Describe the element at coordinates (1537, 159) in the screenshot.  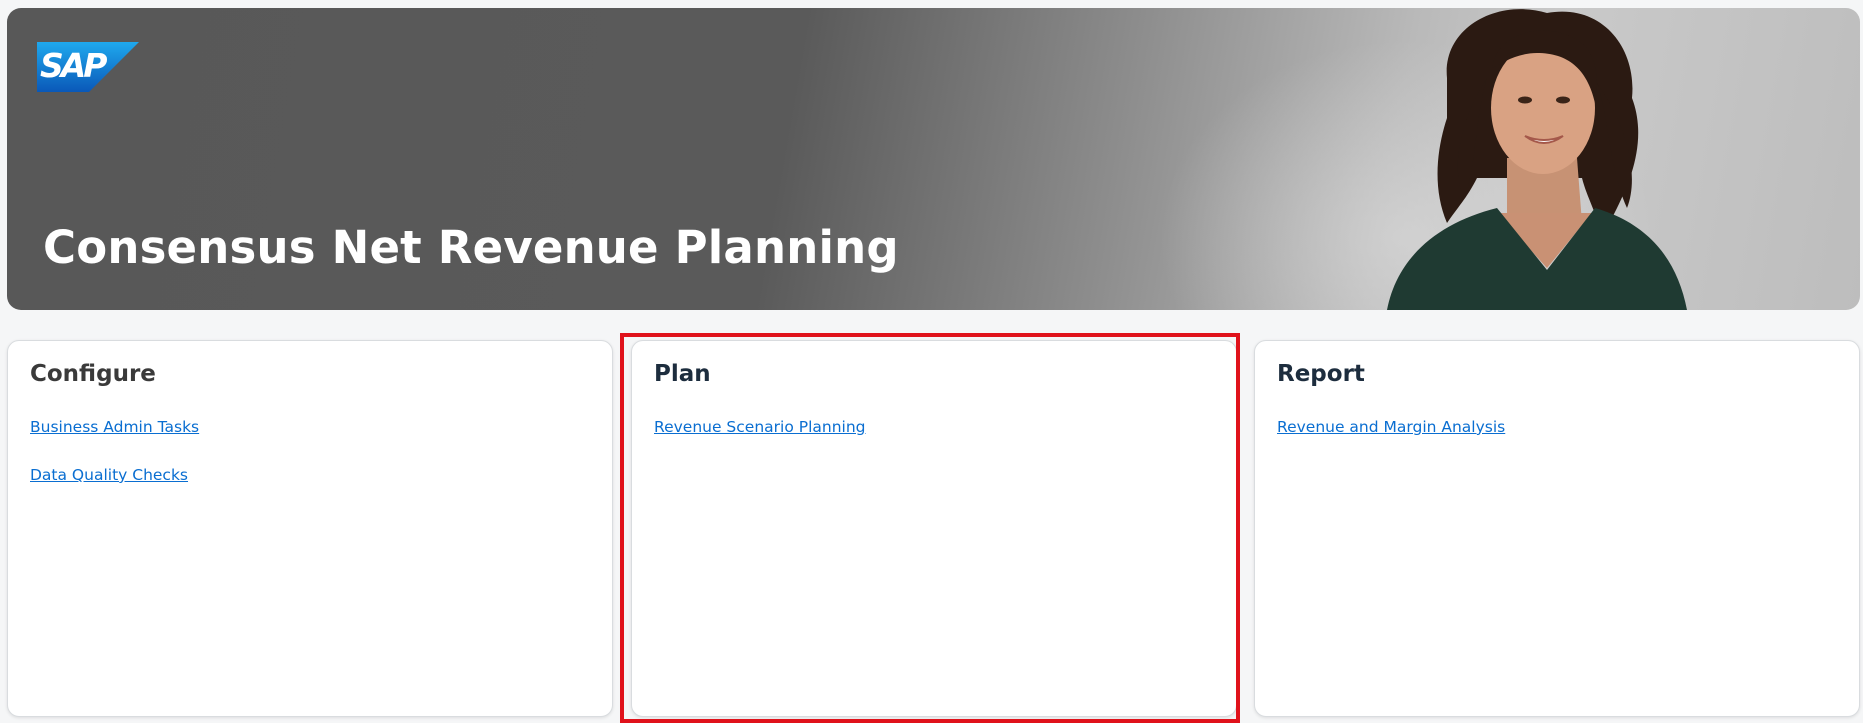
I see `hero-portrait-image` at that location.